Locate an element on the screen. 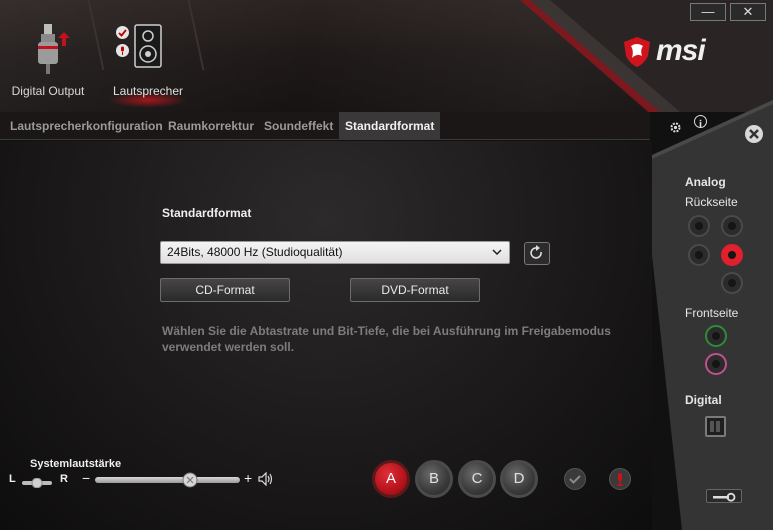  volume-plus-button: + is located at coordinates (248, 478).